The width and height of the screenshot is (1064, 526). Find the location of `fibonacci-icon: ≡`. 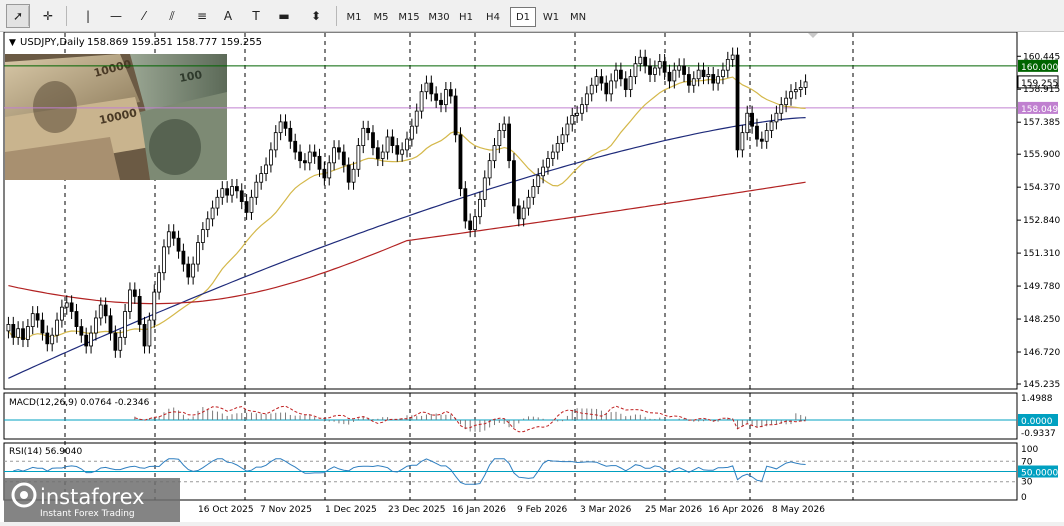

fibonacci-icon: ≡ is located at coordinates (202, 16).